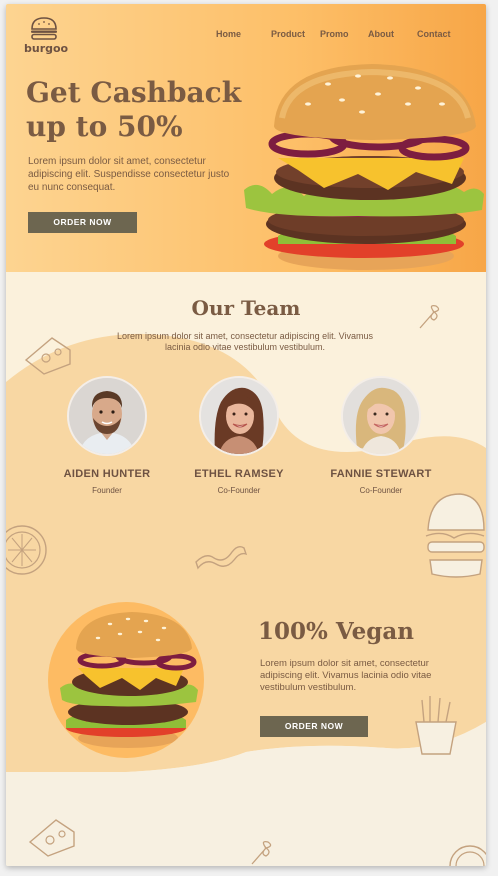 The height and width of the screenshot is (876, 498). I want to click on team-section-title: Our Team, so click(246, 308).